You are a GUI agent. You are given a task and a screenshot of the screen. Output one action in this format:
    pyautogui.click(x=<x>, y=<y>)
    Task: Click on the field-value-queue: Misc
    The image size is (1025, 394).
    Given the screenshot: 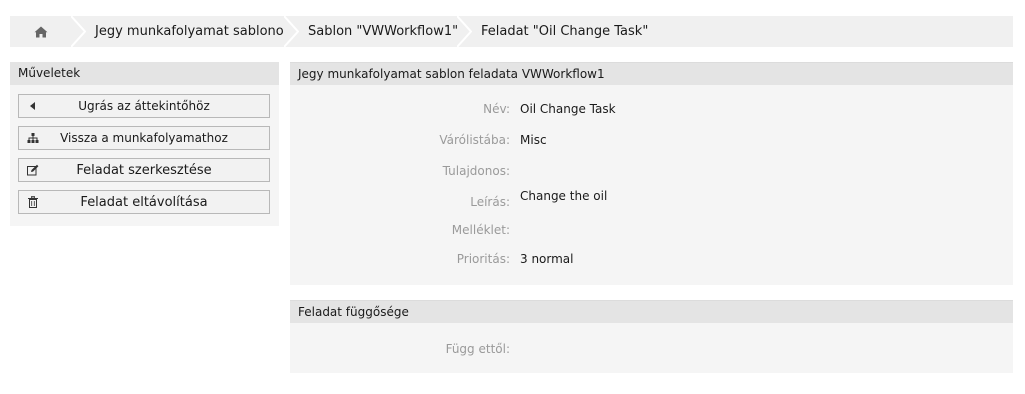 What is the action you would take?
    pyautogui.click(x=533, y=140)
    